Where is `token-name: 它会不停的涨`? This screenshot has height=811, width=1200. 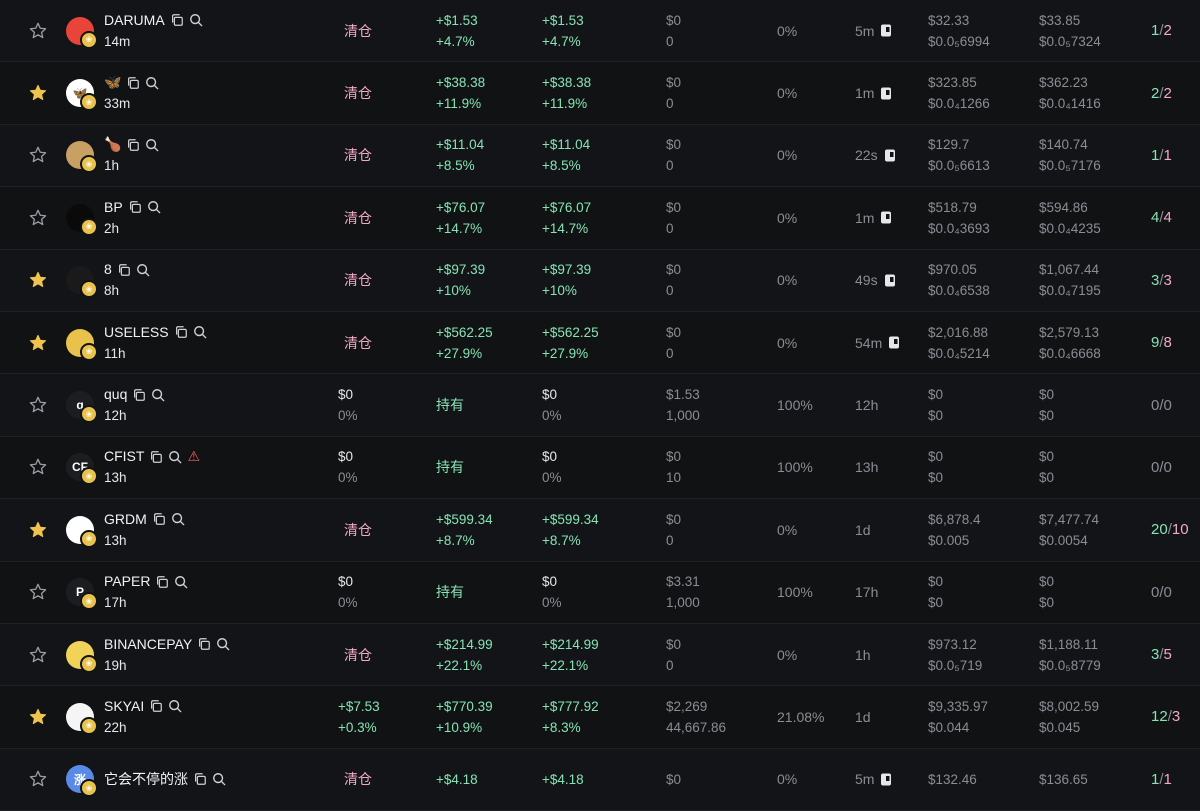 token-name: 它会不停的涨 is located at coordinates (146, 779).